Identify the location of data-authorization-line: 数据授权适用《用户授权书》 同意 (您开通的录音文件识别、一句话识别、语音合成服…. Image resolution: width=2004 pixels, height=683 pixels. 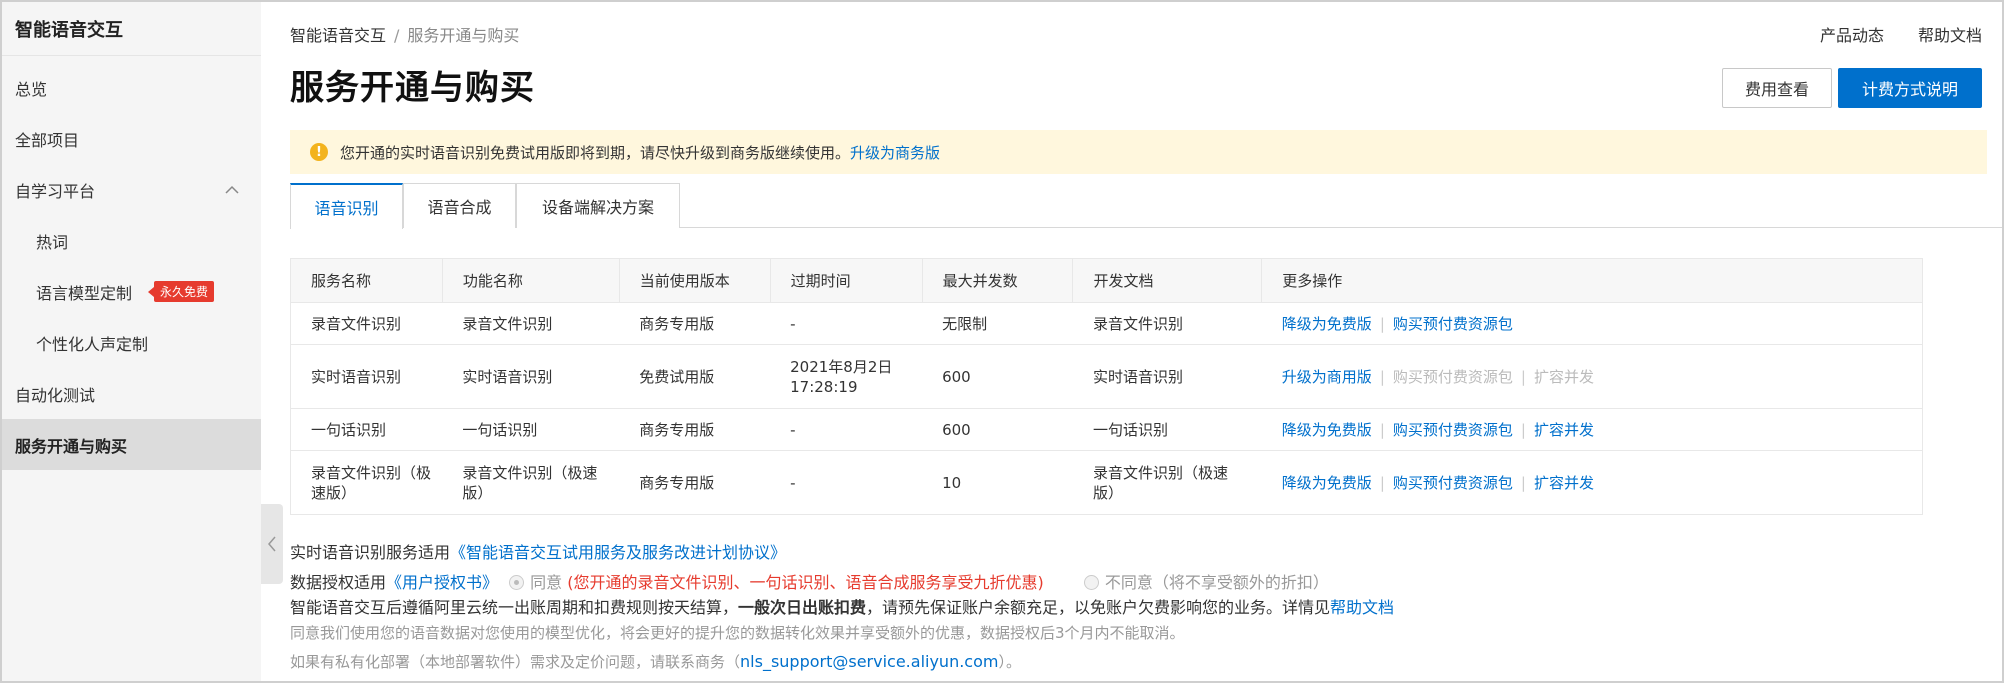
(809, 581).